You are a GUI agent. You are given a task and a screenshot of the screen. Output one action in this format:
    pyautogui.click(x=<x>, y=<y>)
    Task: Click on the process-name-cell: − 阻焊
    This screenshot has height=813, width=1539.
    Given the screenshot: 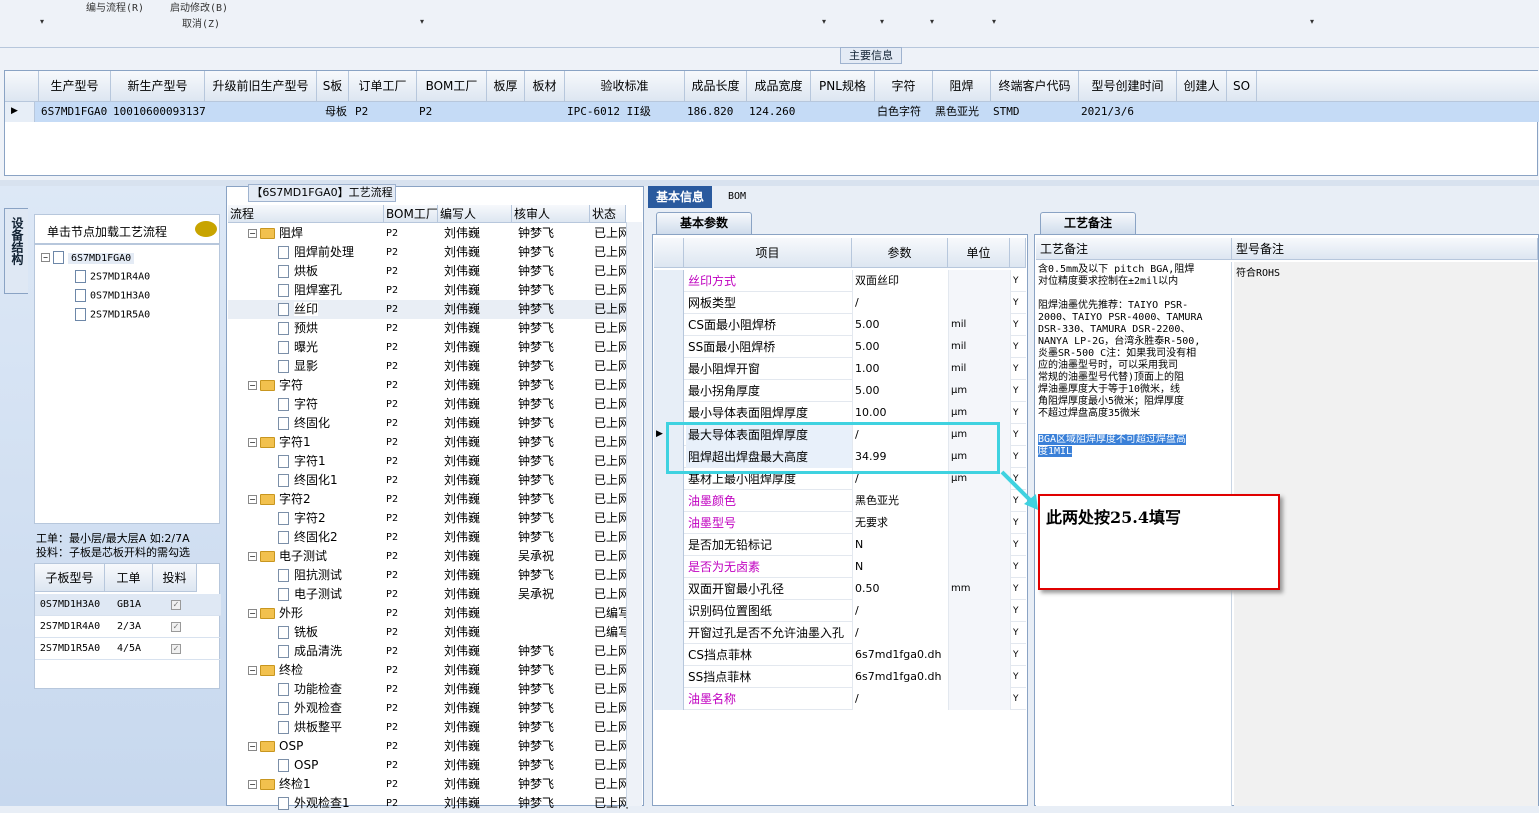 What is the action you would take?
    pyautogui.click(x=316, y=233)
    